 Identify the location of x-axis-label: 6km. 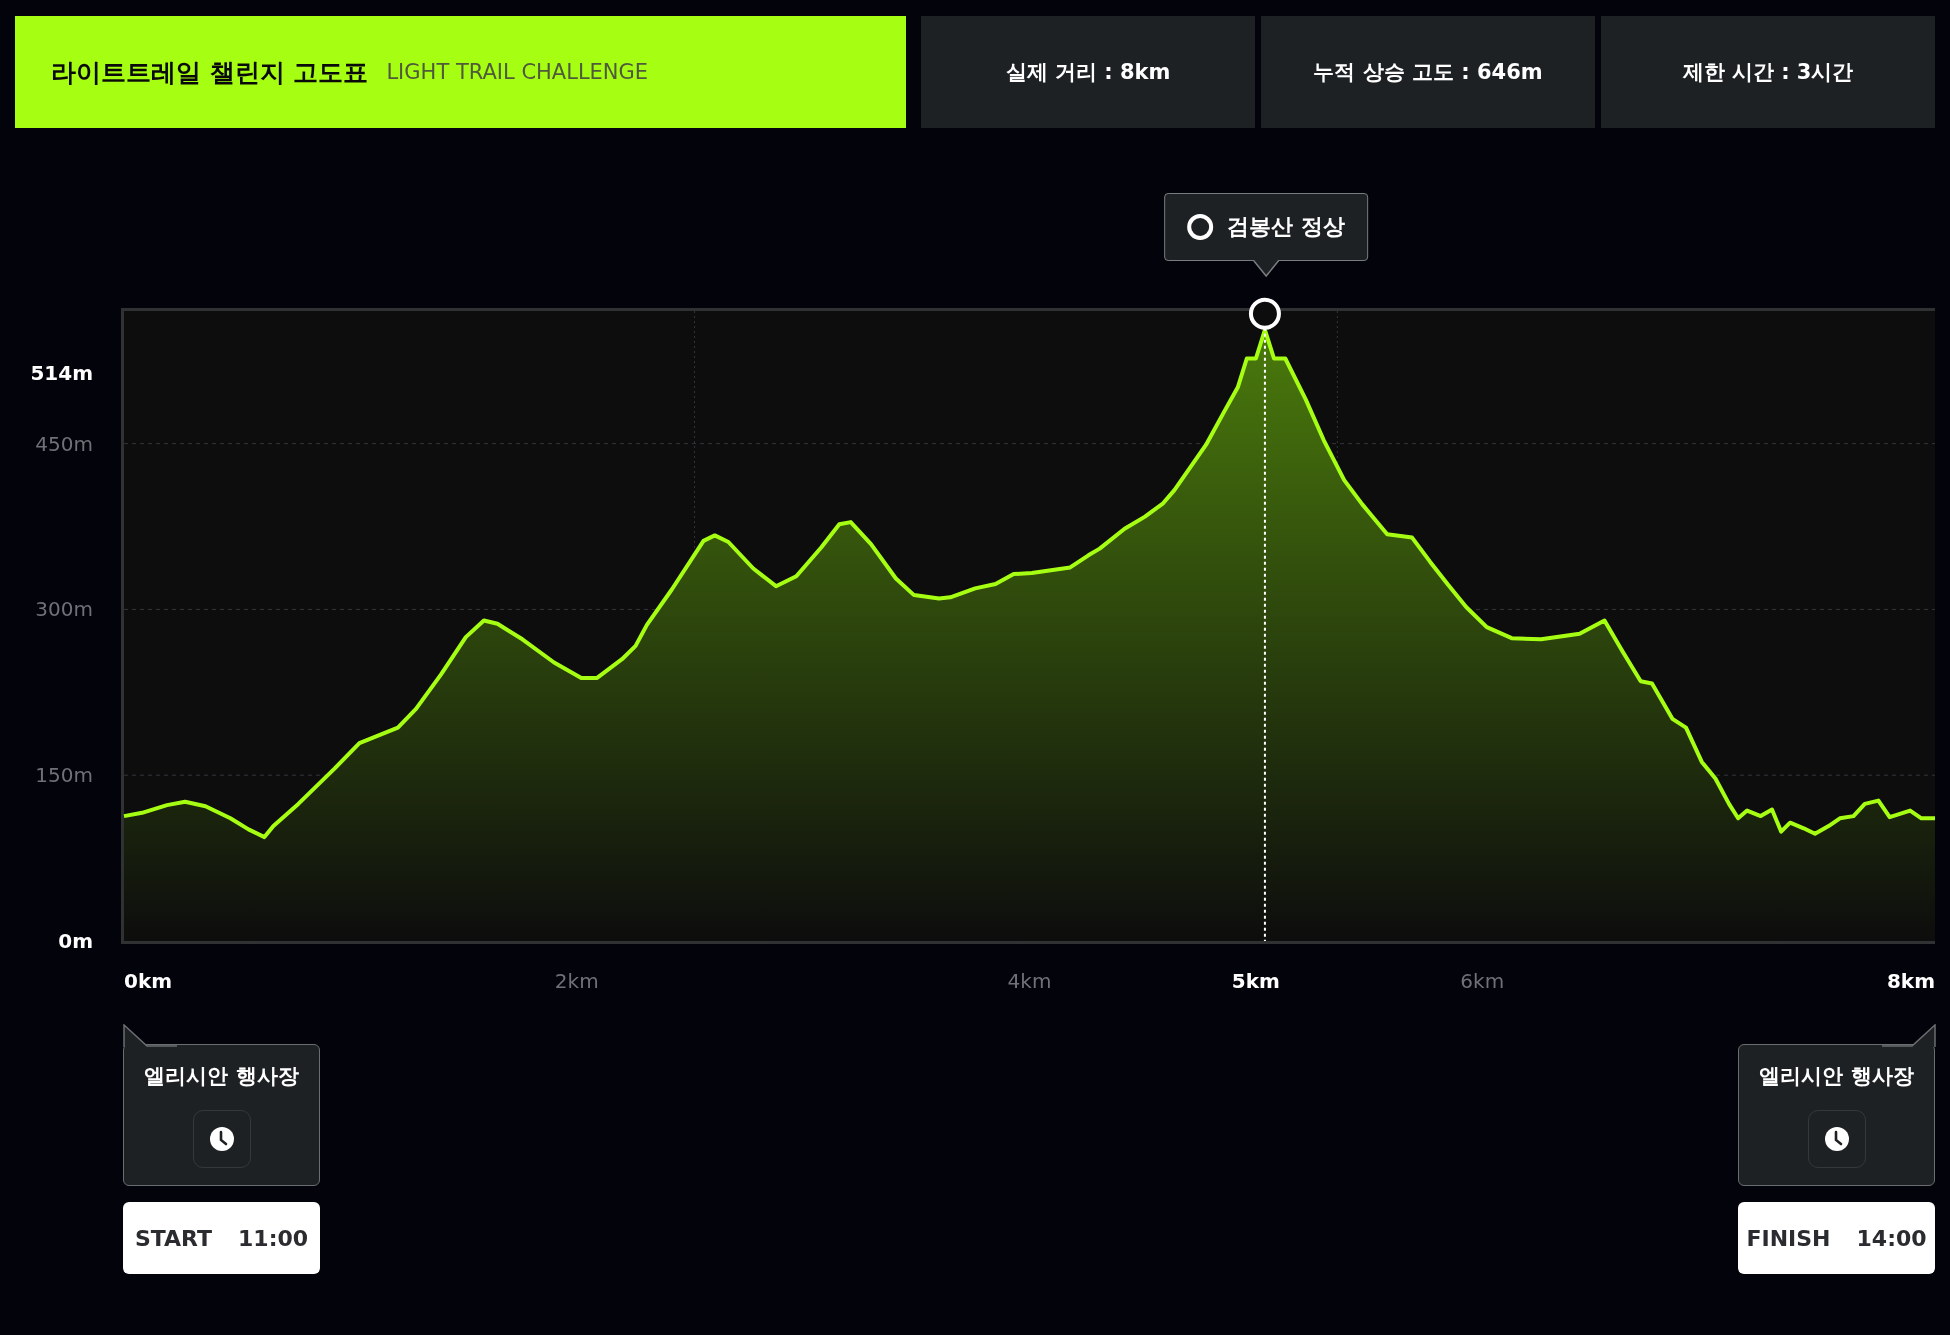
(1482, 981).